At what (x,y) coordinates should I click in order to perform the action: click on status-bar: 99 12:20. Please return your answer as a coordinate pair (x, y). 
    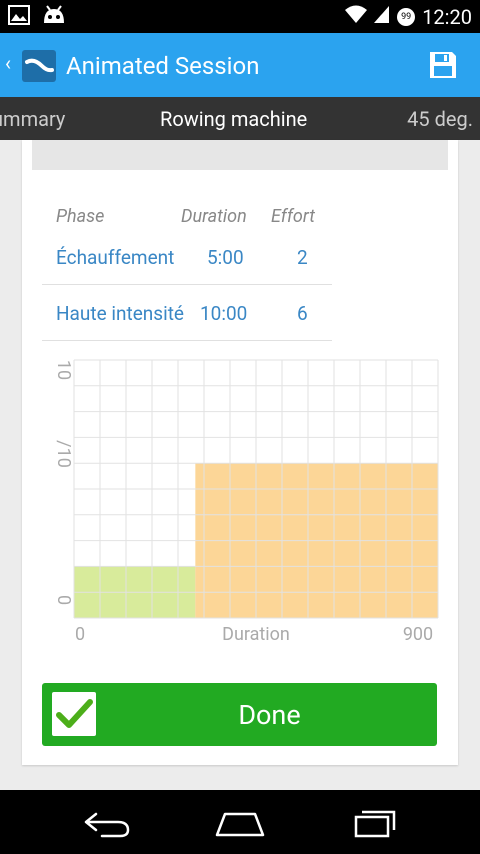
    Looking at the image, I should click on (240, 16).